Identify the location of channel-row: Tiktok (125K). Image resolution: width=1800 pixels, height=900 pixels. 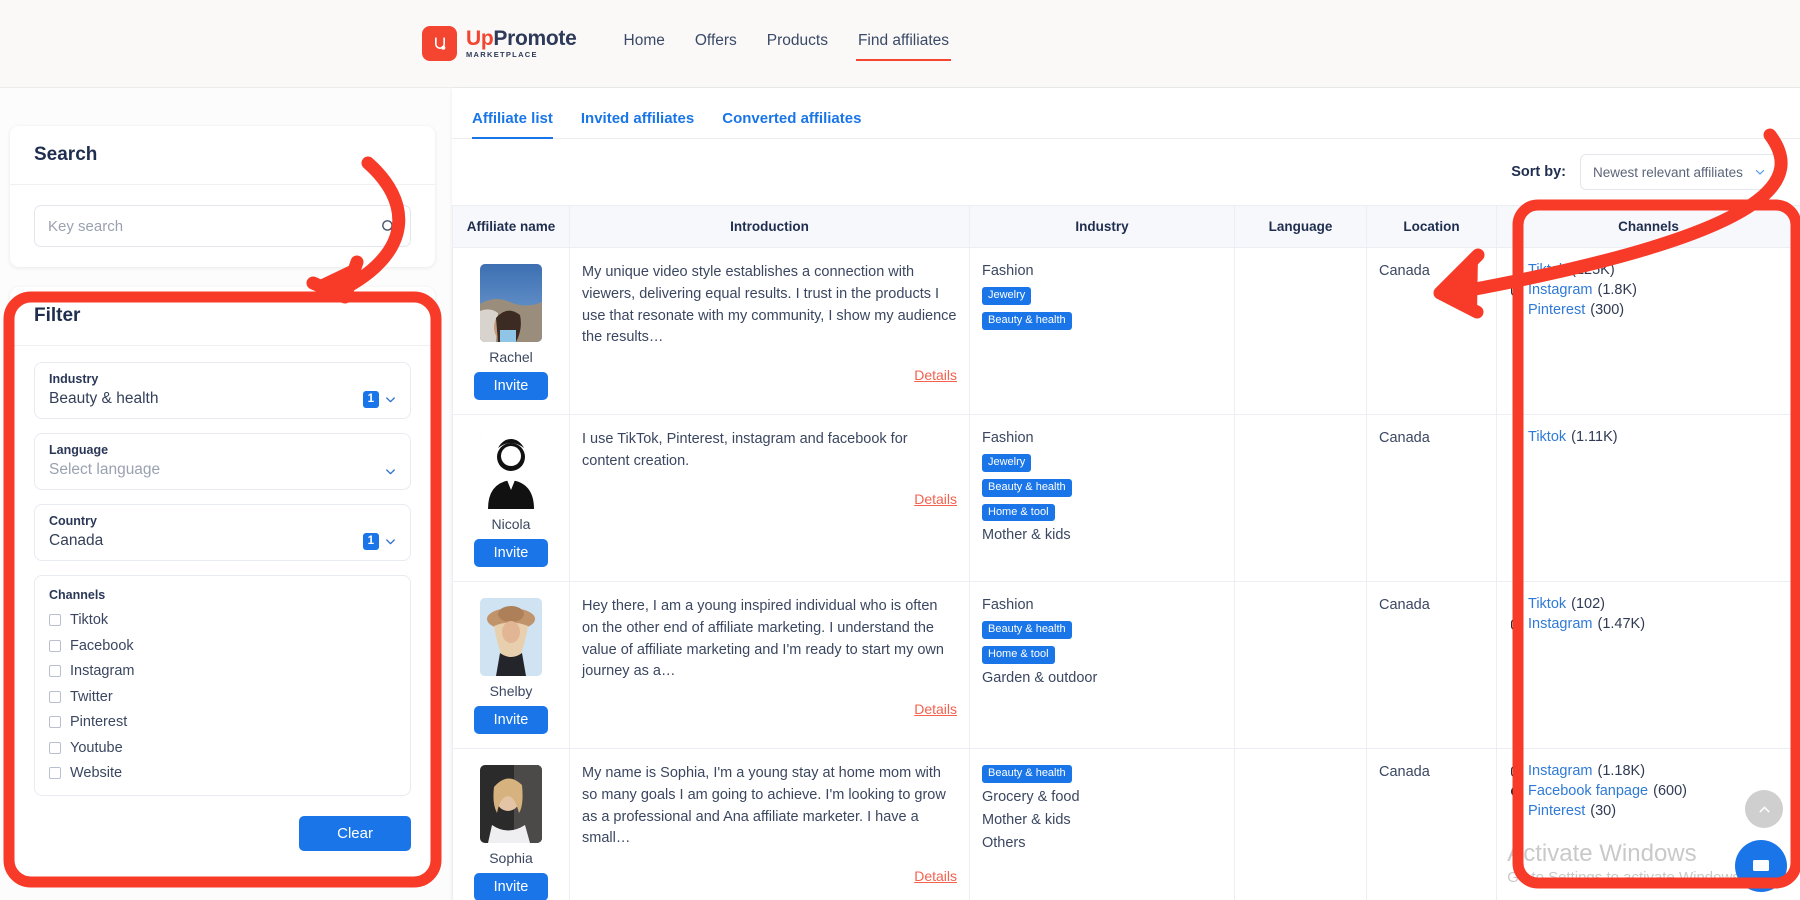
(1648, 270).